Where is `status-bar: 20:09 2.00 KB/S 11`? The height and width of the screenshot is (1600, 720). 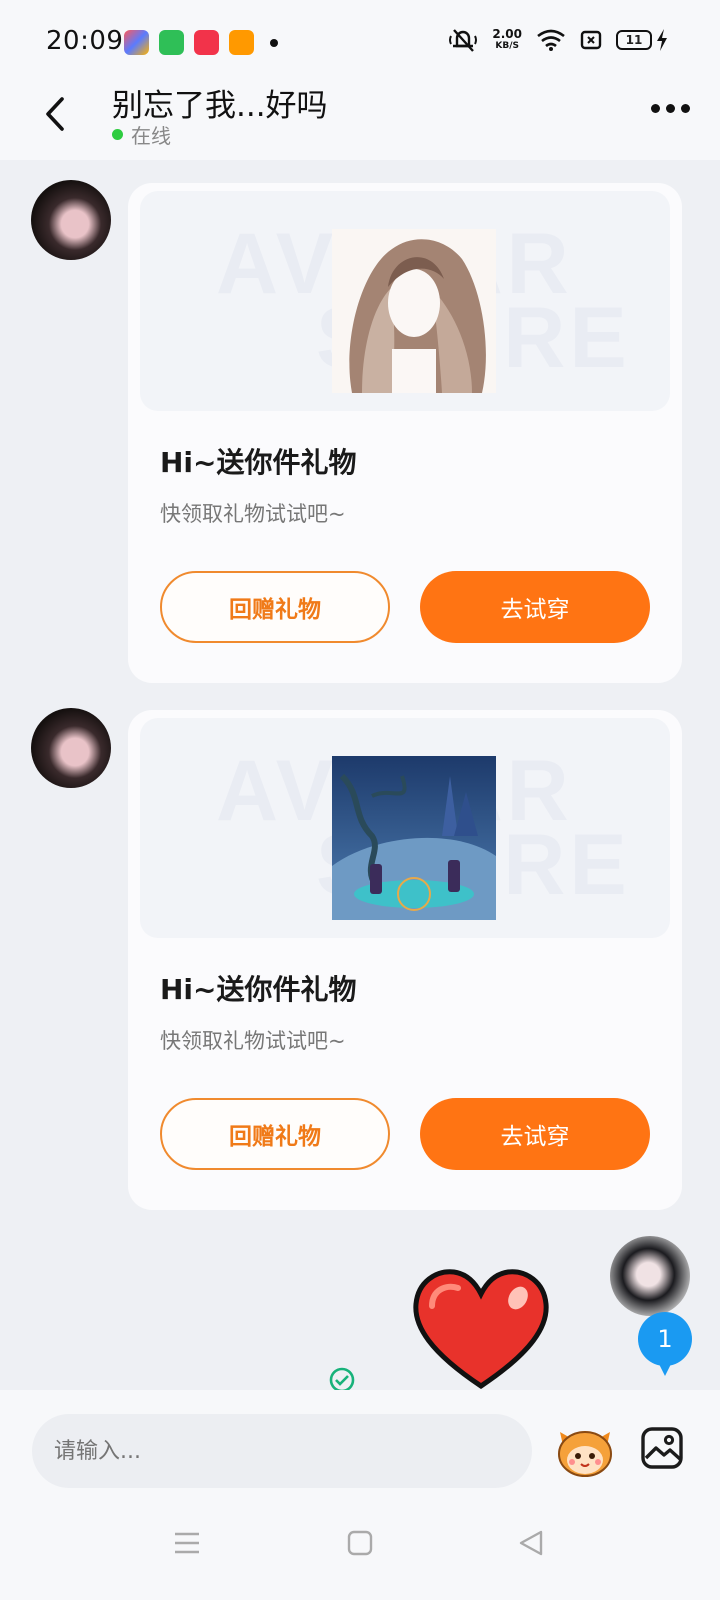 status-bar: 20:09 2.00 KB/S 11 is located at coordinates (360, 40).